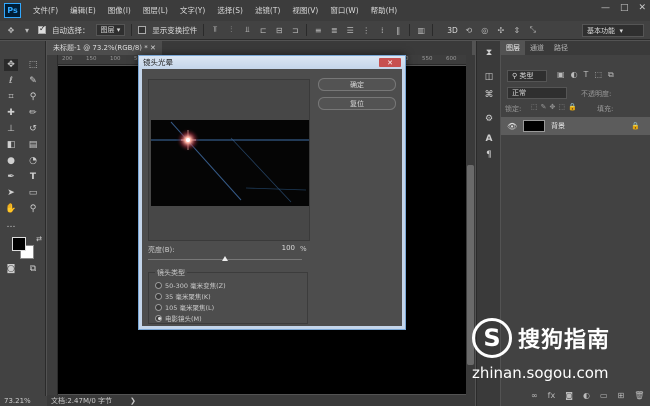 The height and width of the screenshot is (406, 650). What do you see at coordinates (19, 244) in the screenshot?
I see `foreground-color-swatch` at bounding box center [19, 244].